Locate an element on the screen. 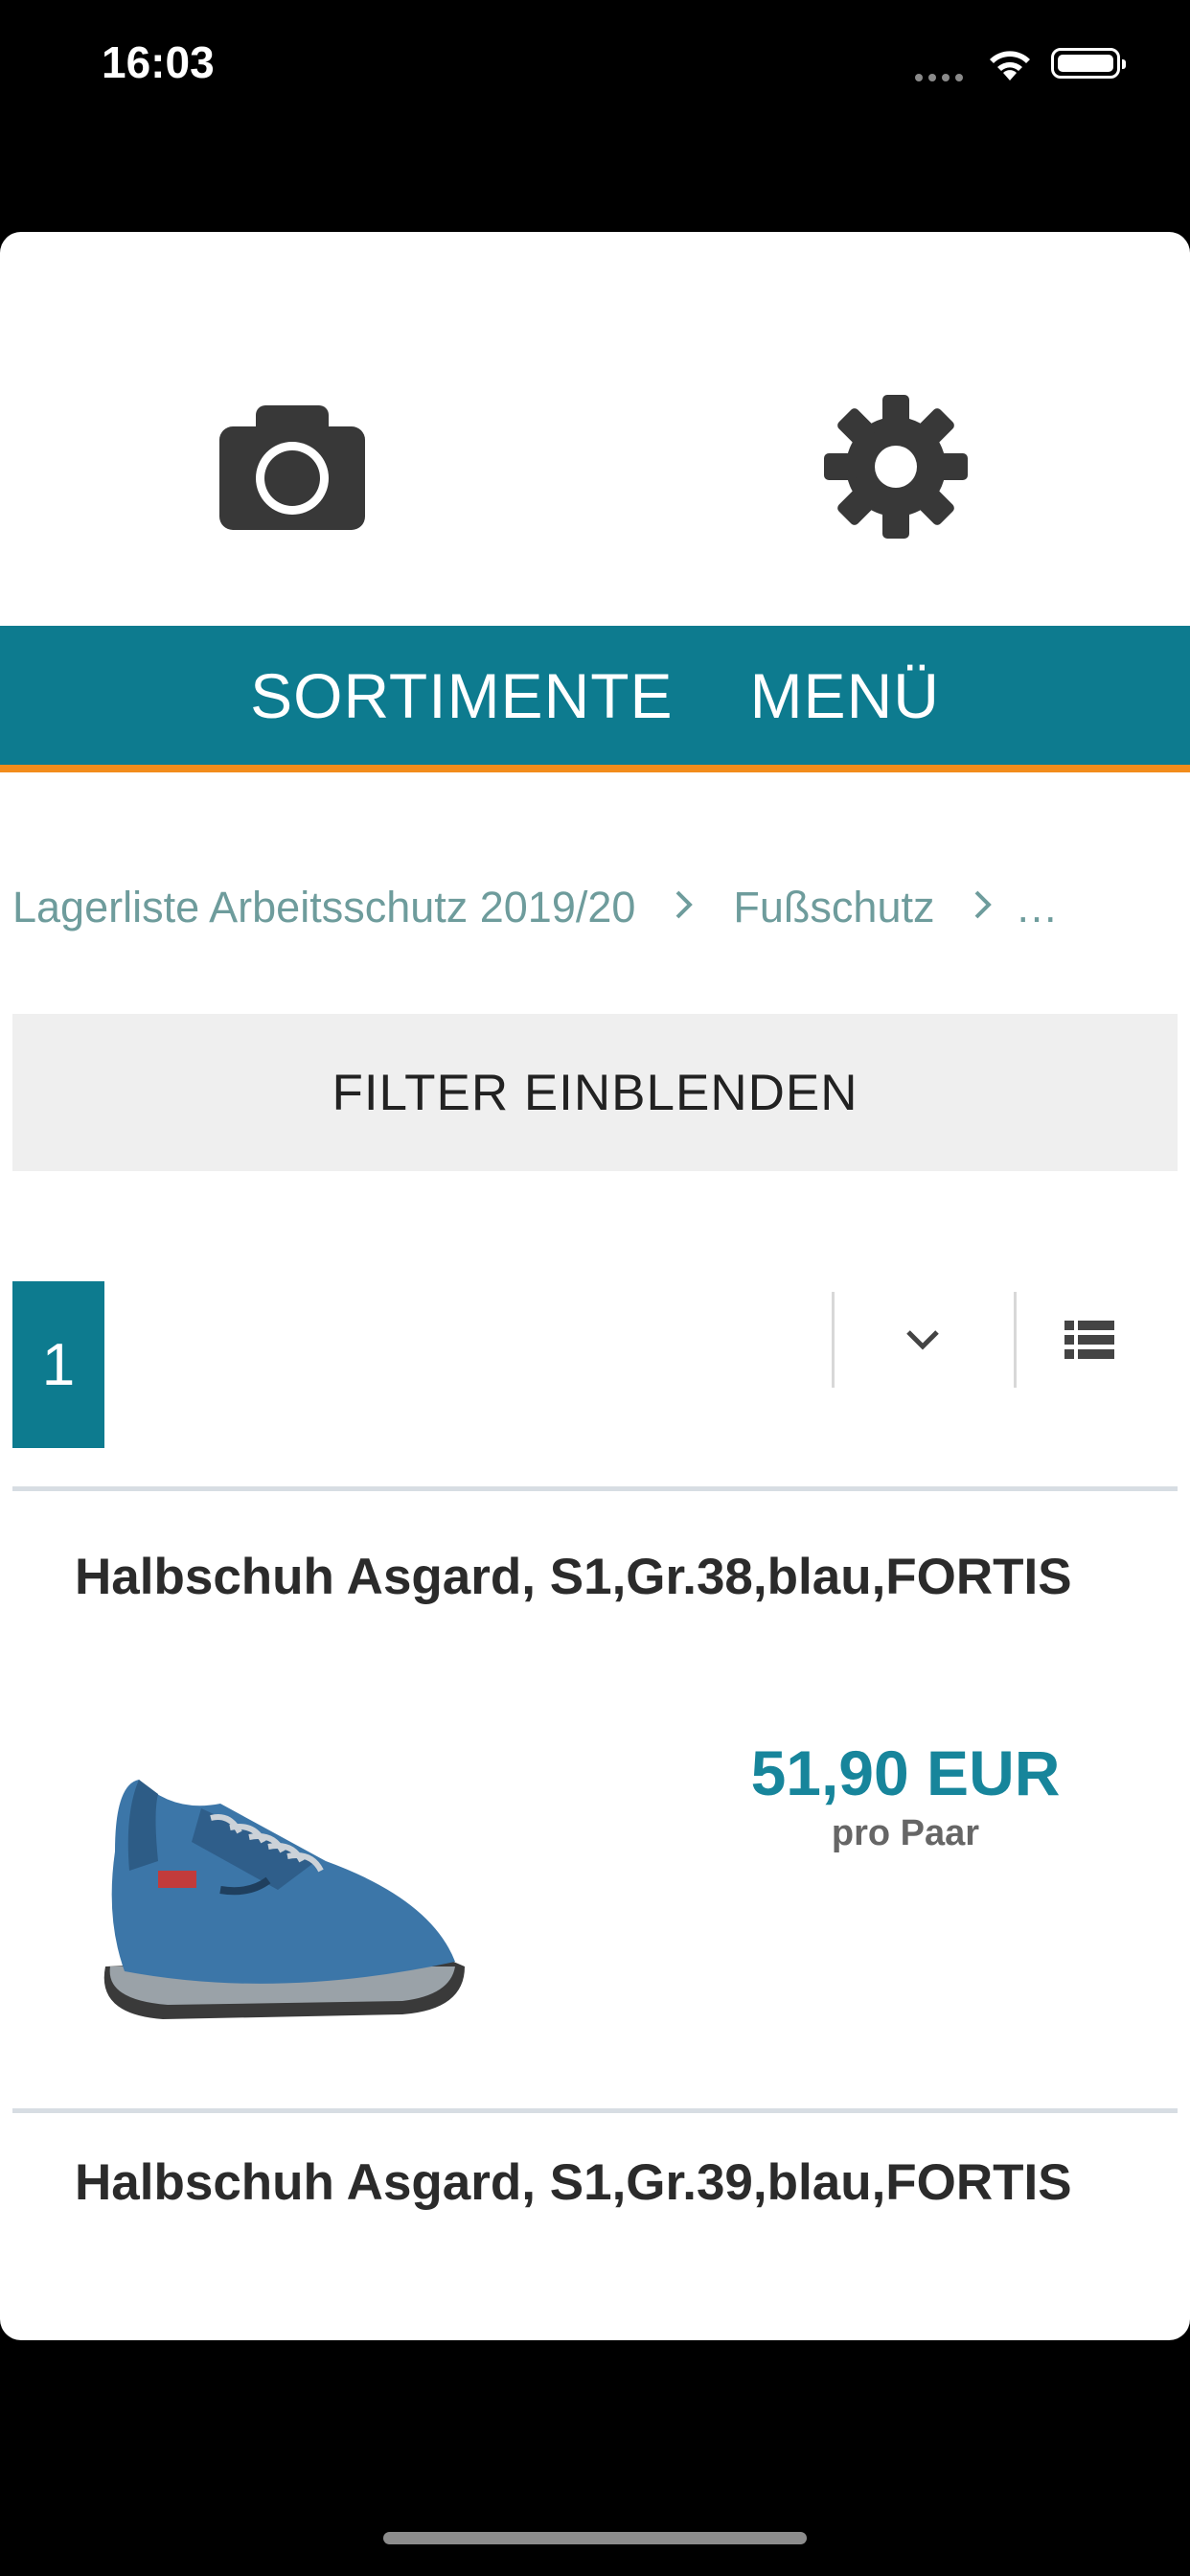 The image size is (1190, 2576). camera-button is located at coordinates (292, 467).